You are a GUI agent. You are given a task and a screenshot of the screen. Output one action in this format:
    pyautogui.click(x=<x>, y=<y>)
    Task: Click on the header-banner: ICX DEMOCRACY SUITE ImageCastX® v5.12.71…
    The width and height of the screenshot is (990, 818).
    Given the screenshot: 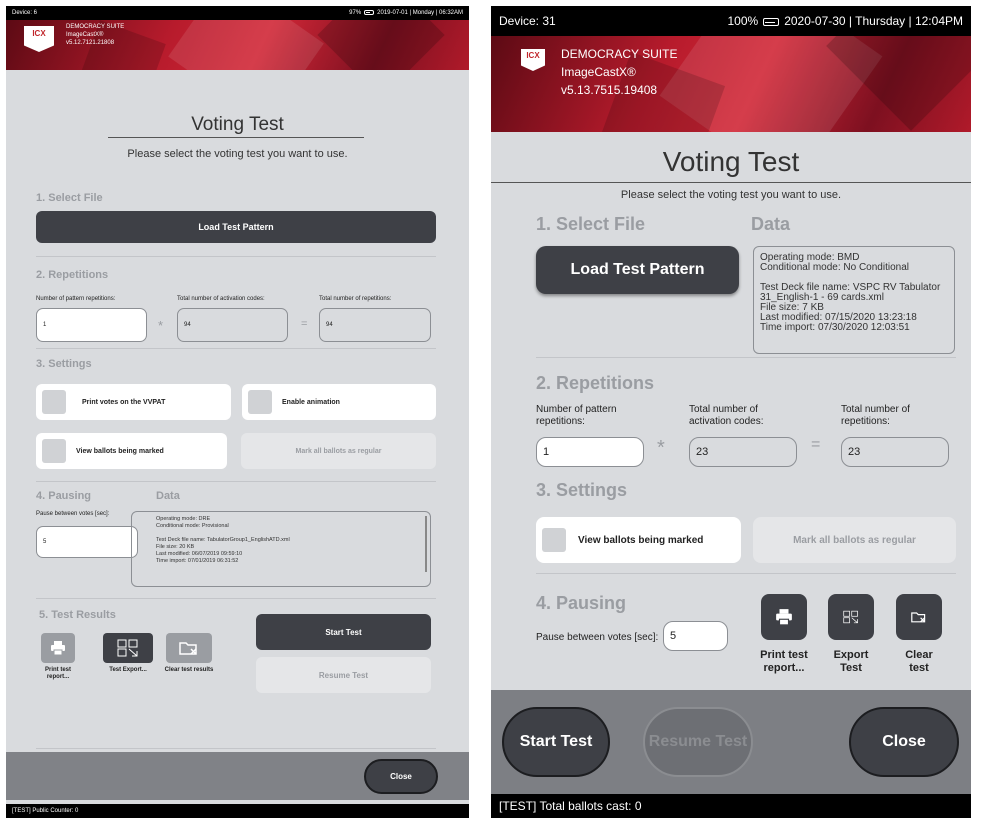 What is the action you would take?
    pyautogui.click(x=237, y=45)
    